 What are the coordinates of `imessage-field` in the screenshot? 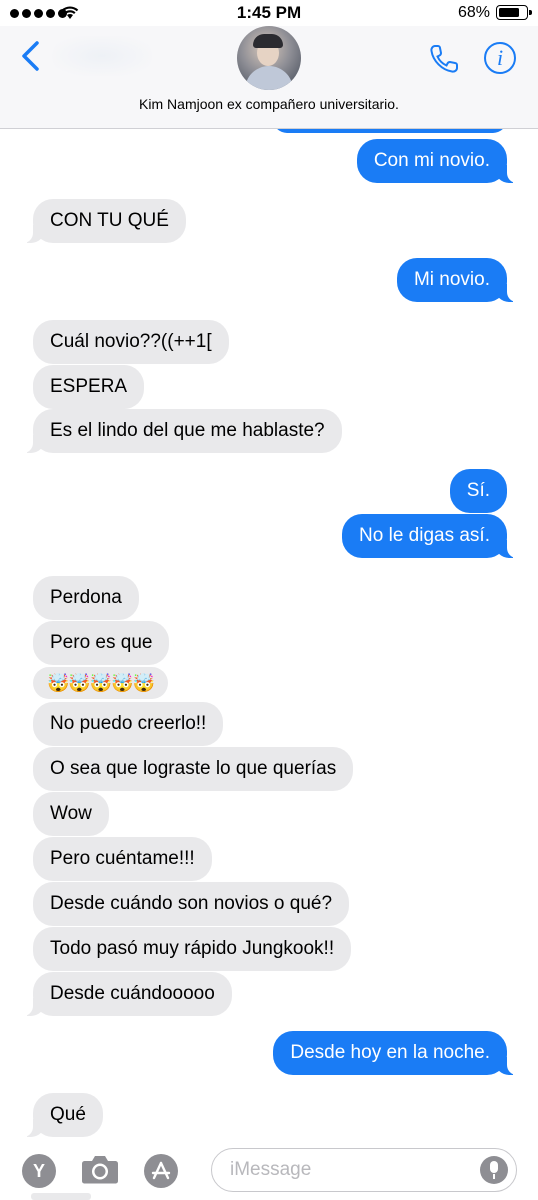 It's located at (364, 1170).